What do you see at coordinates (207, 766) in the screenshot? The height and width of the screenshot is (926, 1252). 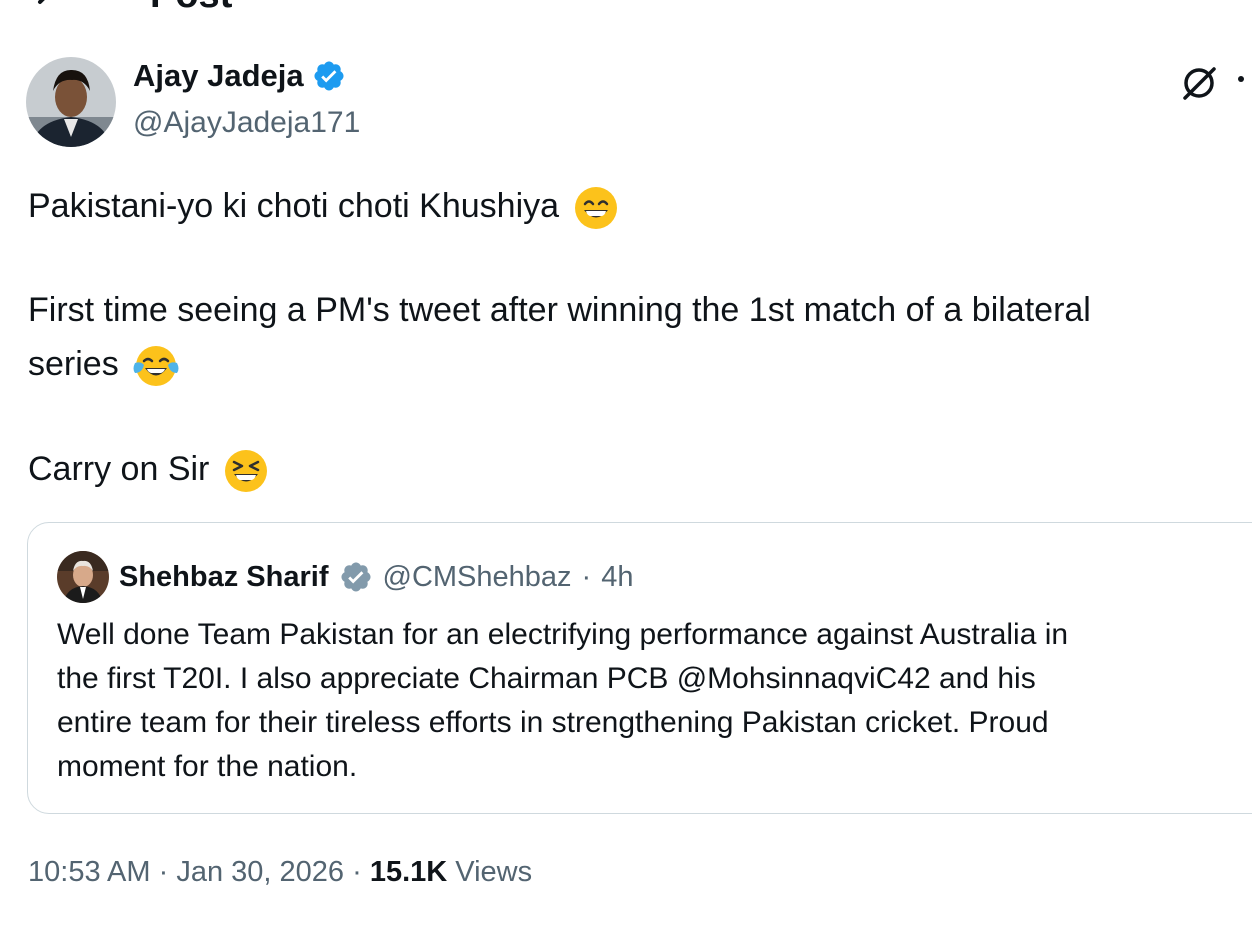 I see `quoted-text-line: moment for the nation.` at bounding box center [207, 766].